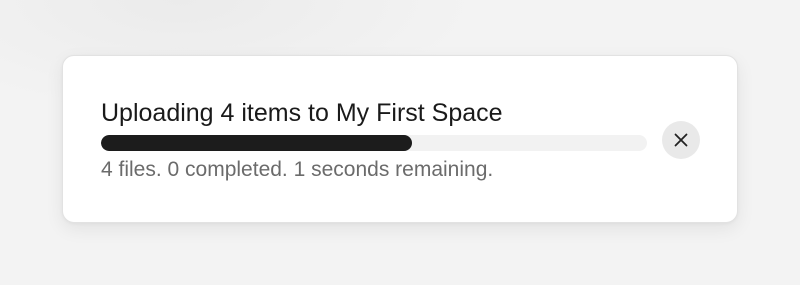 Image resolution: width=800 pixels, height=285 pixels. I want to click on upload-progress-bar, so click(374, 143).